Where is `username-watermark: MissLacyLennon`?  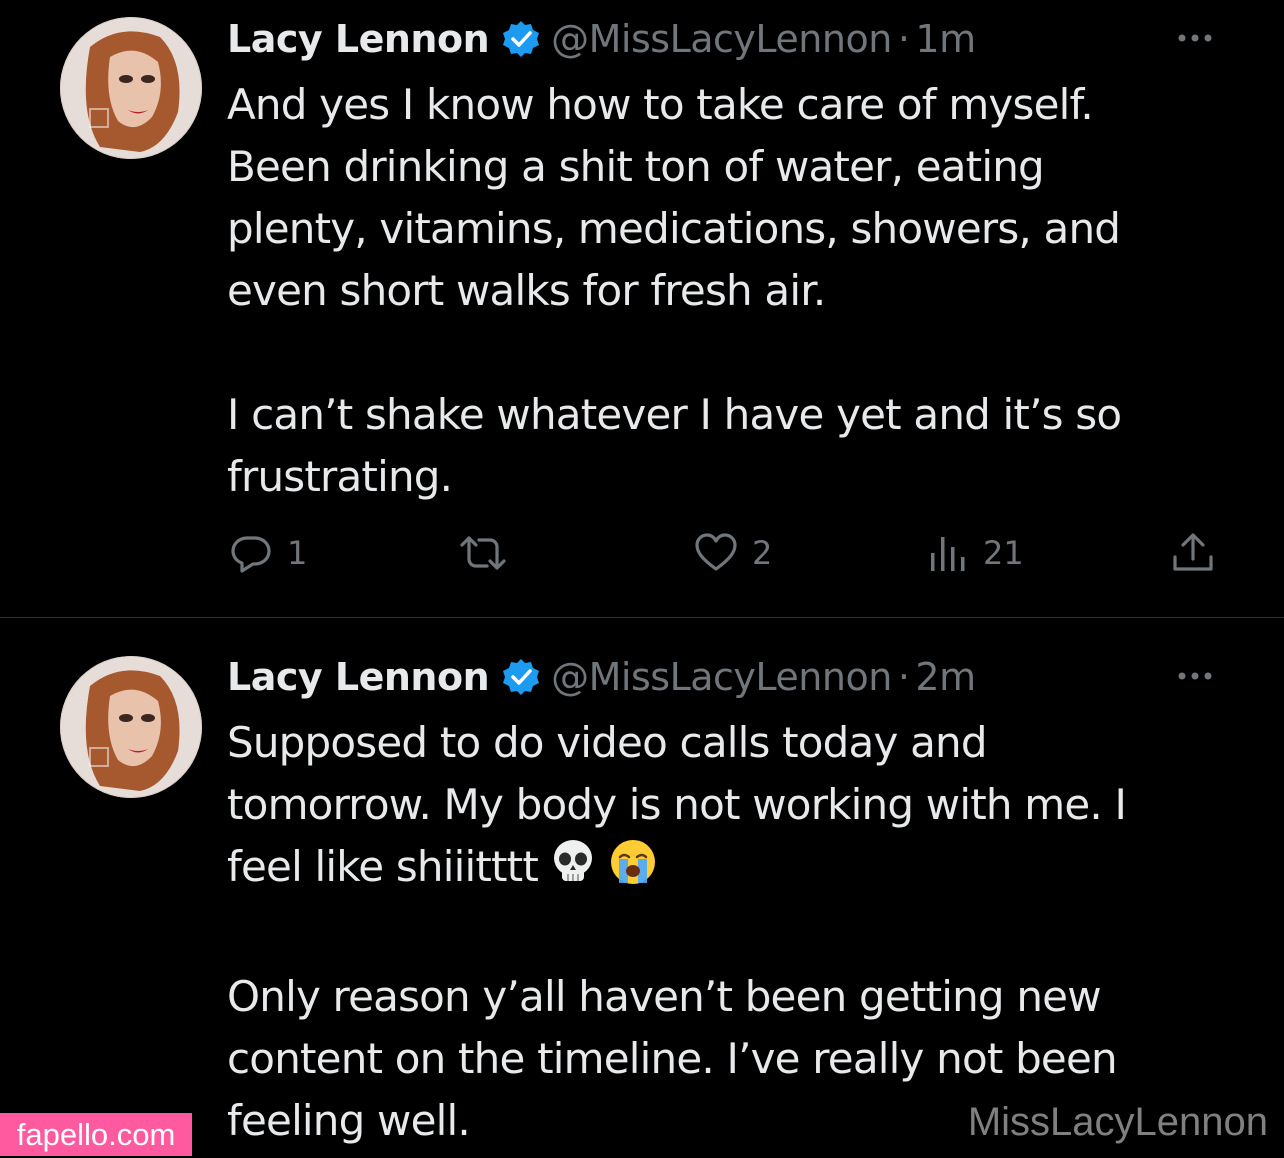 username-watermark: MissLacyLennon is located at coordinates (1117, 1122).